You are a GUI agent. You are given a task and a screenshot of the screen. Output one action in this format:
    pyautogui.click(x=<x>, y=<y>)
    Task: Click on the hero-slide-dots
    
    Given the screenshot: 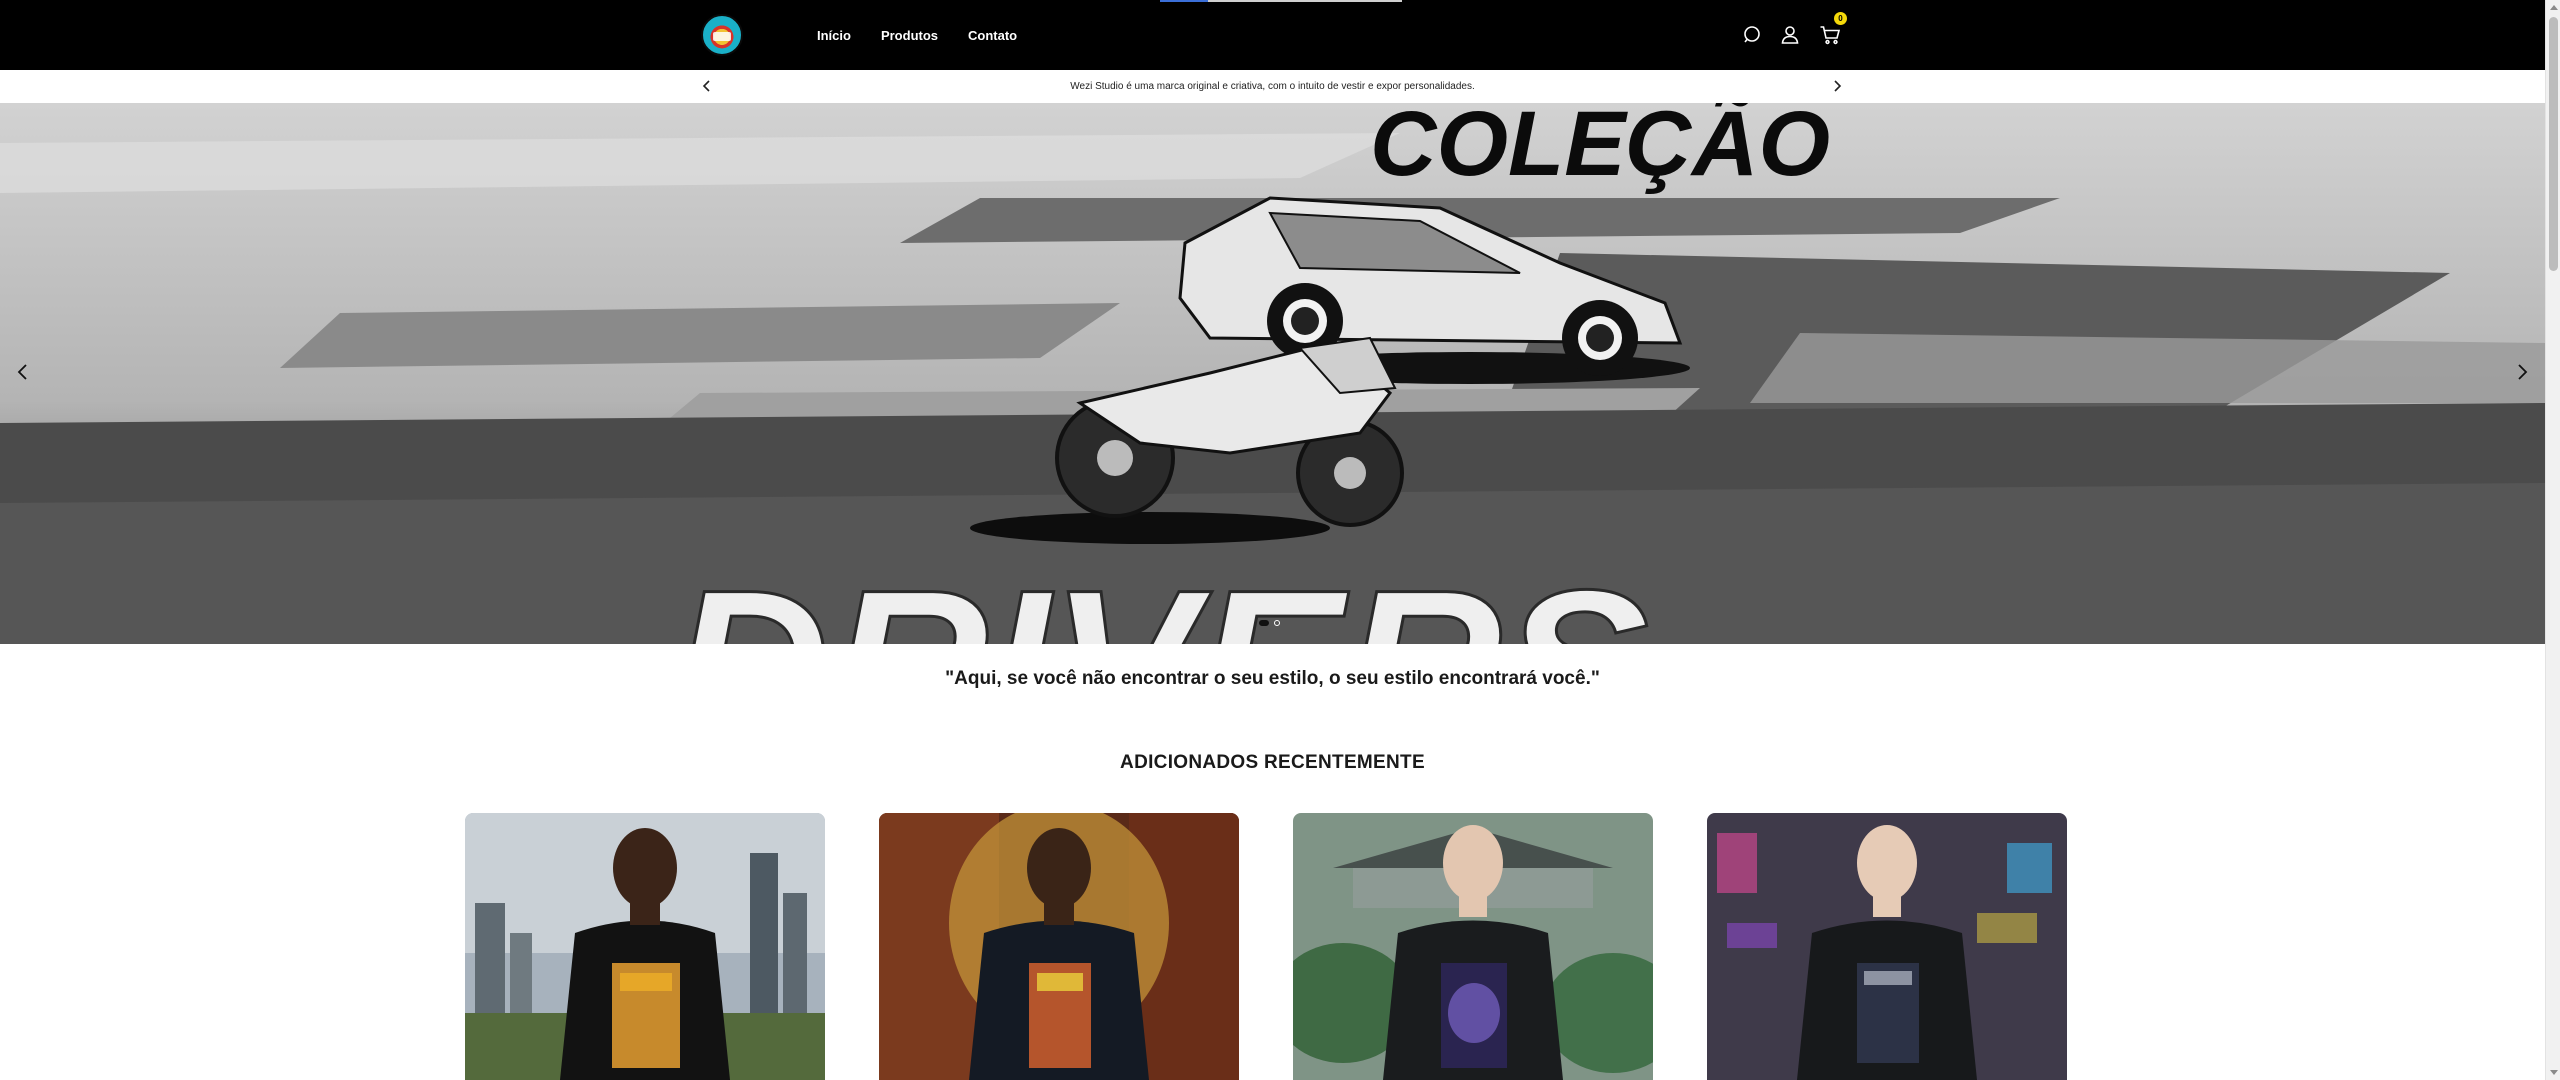 What is the action you would take?
    pyautogui.click(x=1269, y=623)
    